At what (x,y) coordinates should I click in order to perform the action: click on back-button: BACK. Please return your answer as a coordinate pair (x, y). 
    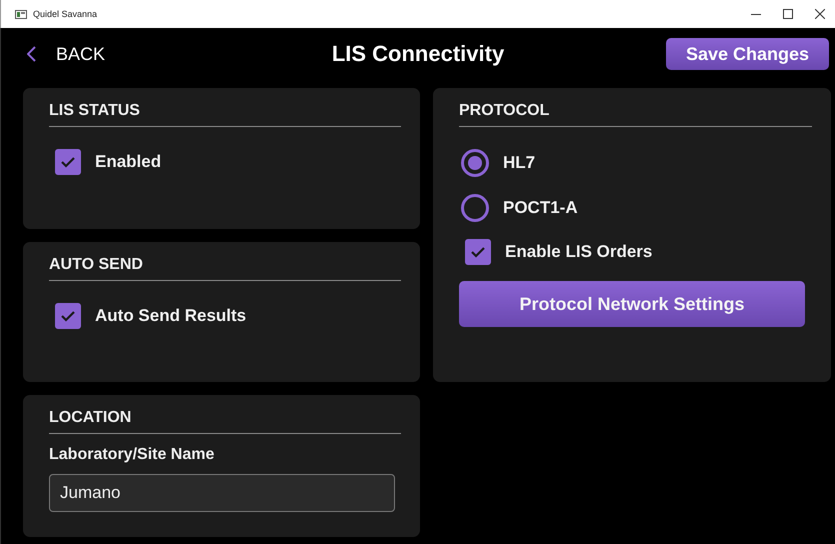
    Looking at the image, I should click on (66, 54).